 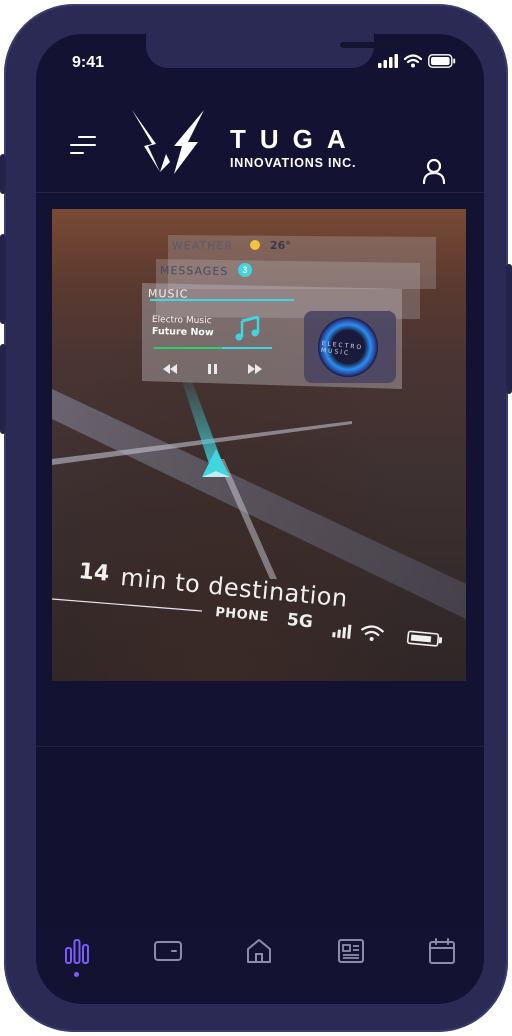 What do you see at coordinates (194, 271) in the screenshot?
I see `hud-messages-title: MESSAGES` at bounding box center [194, 271].